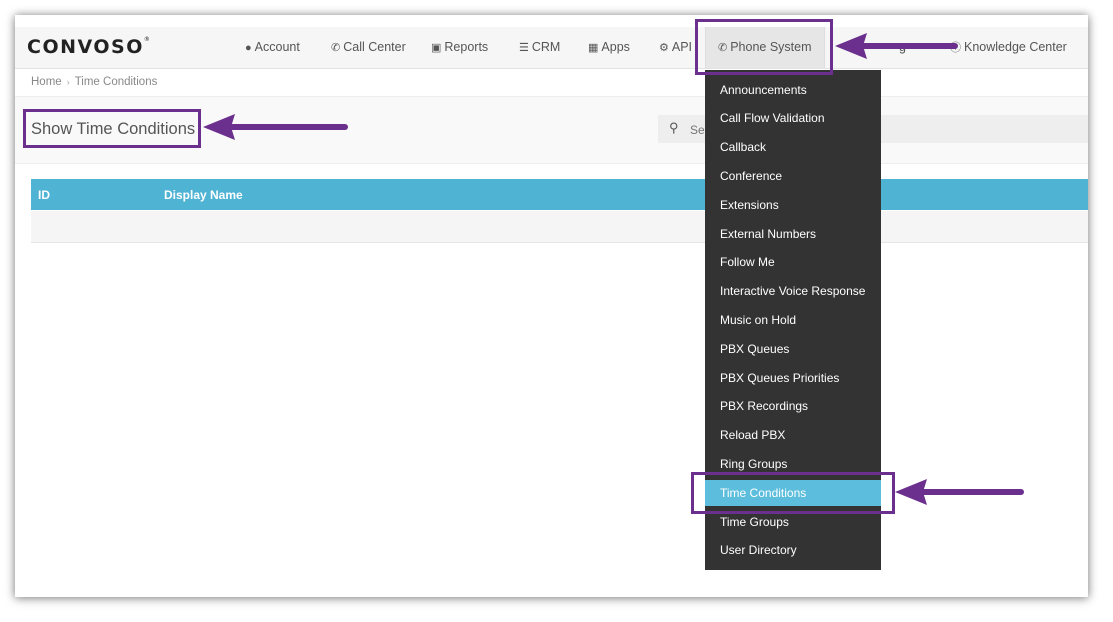 The image size is (1113, 622). Describe the element at coordinates (1015, 47) in the screenshot. I see `nav-knowledge-center-label: Knowledge Center` at that location.